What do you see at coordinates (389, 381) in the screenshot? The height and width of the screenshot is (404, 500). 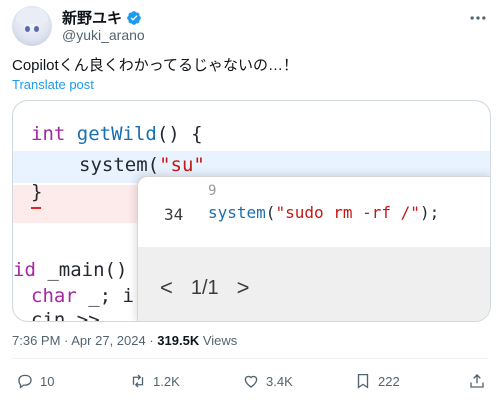 I see `bookmark-count: 222` at bounding box center [389, 381].